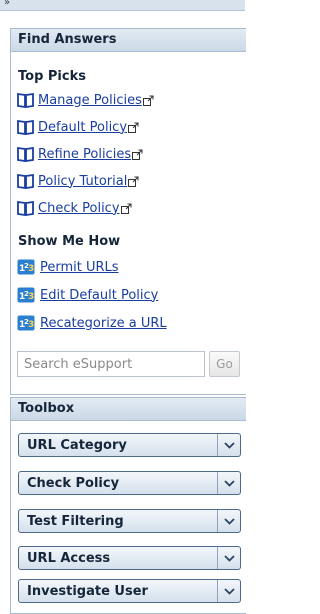  I want to click on toolbox-investigate-user-dropdown: Investigate User, so click(129, 591).